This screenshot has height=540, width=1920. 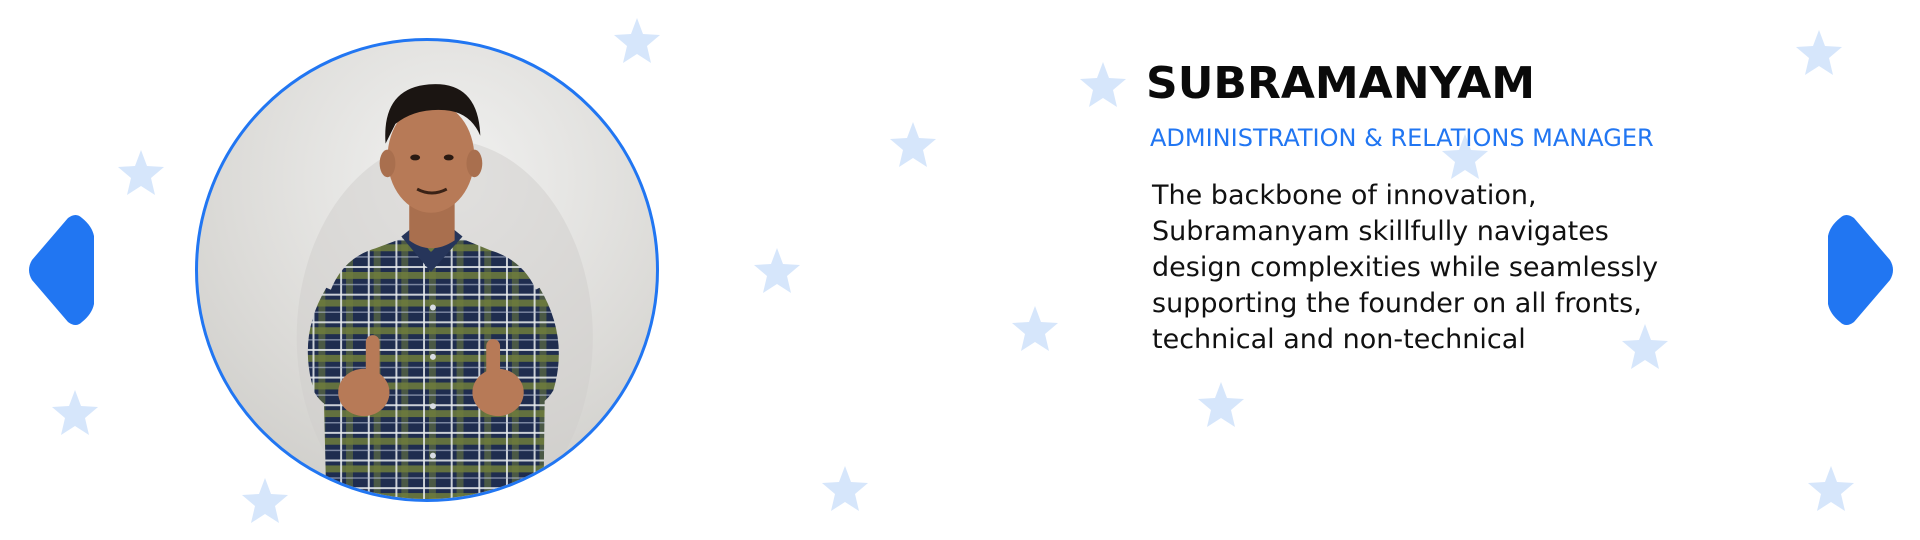 What do you see at coordinates (1402, 138) in the screenshot?
I see `member-role: ADMINISTRATION & RELATIONS MANAGER` at bounding box center [1402, 138].